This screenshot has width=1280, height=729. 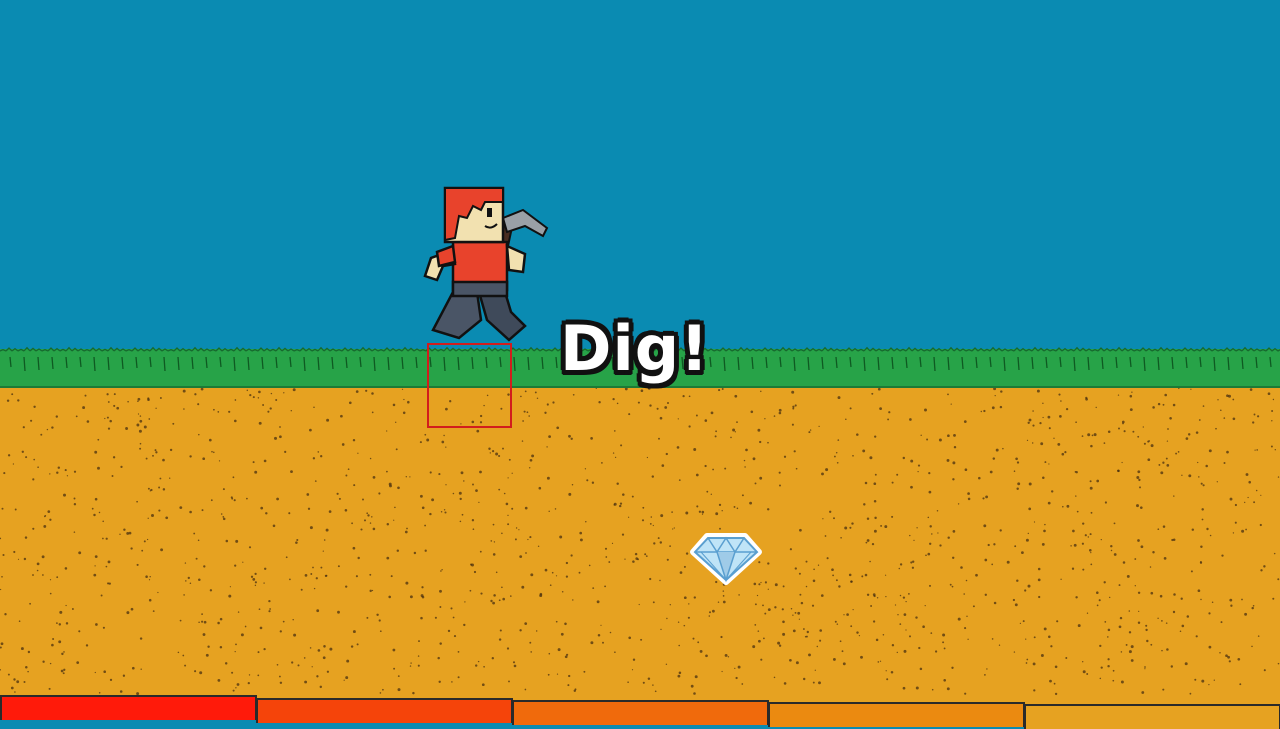 I want to click on dig-target-tile, so click(x=469, y=385).